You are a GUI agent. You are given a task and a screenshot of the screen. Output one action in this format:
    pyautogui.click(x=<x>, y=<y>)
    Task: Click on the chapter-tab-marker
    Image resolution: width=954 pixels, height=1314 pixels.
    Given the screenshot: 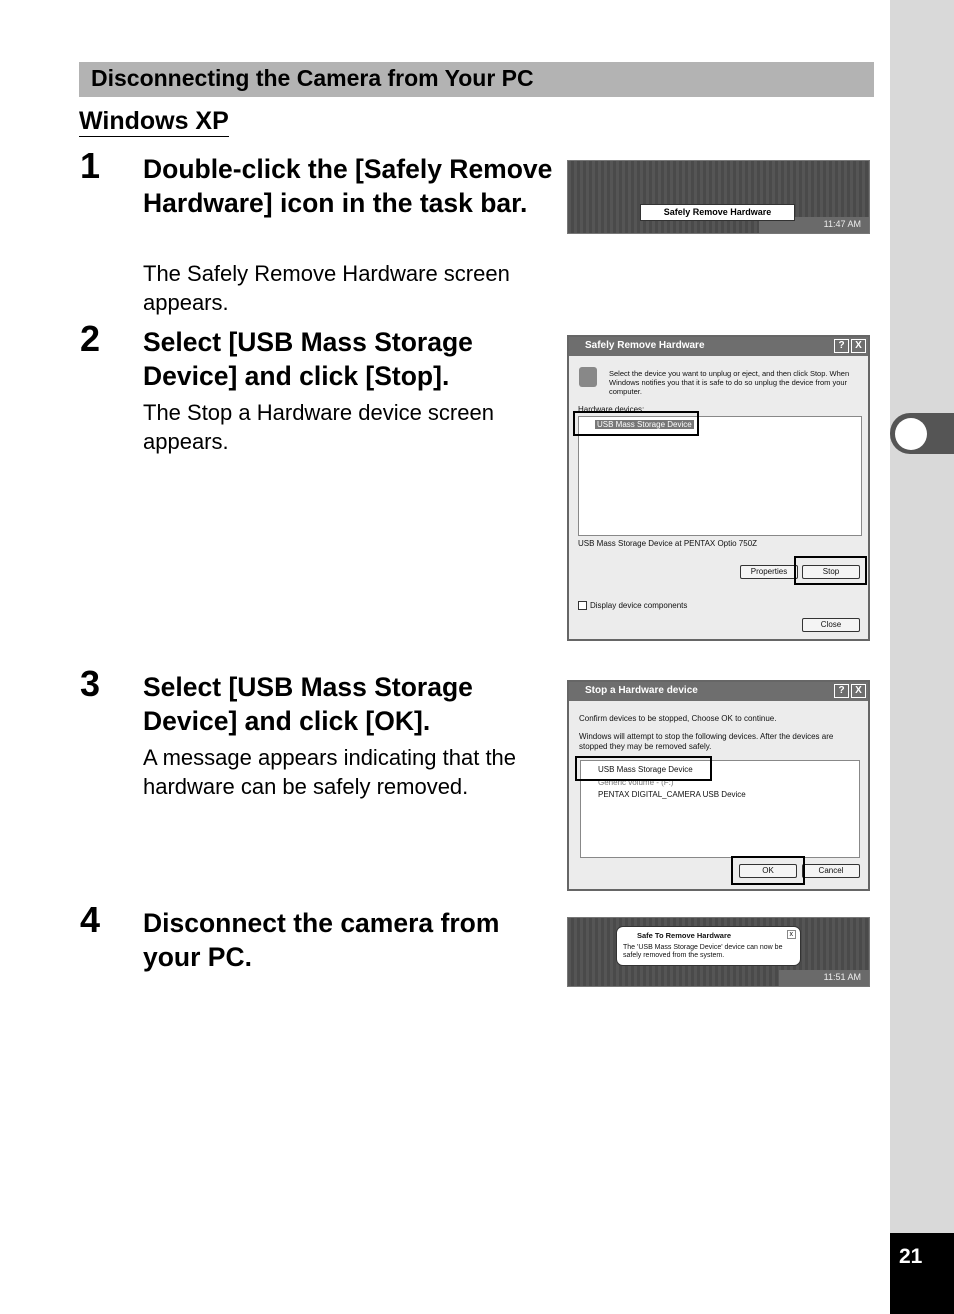 What is the action you would take?
    pyautogui.click(x=911, y=434)
    